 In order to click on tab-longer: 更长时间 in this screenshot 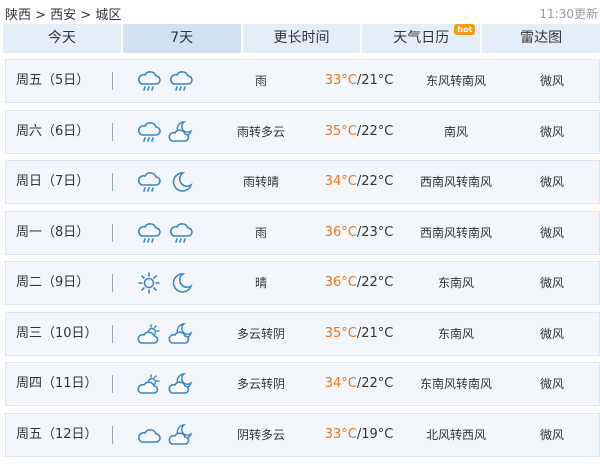, I will do `click(301, 38)`.